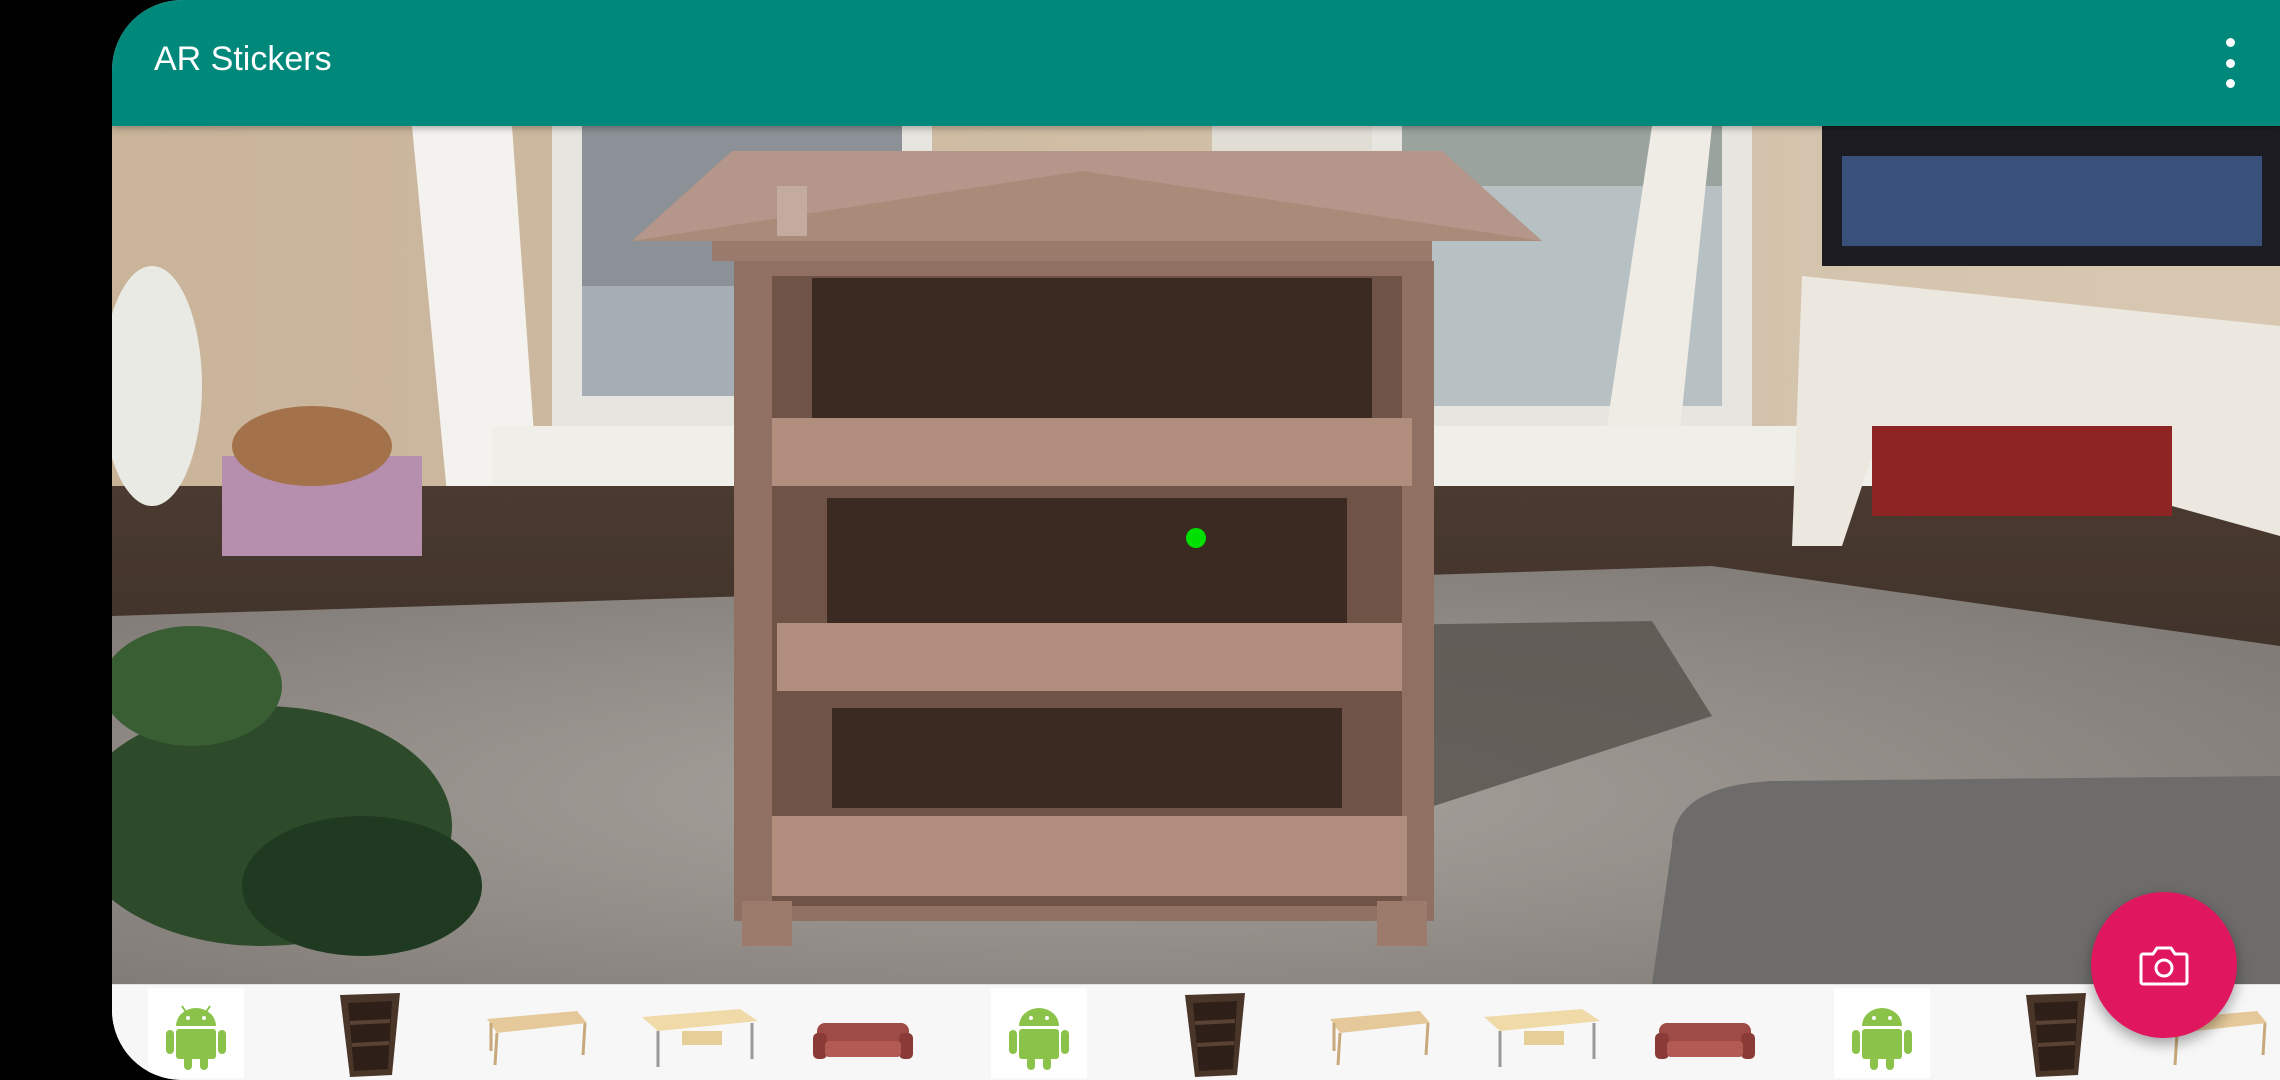 Image resolution: width=2280 pixels, height=1080 pixels. I want to click on camera-icon, so click(2164, 966).